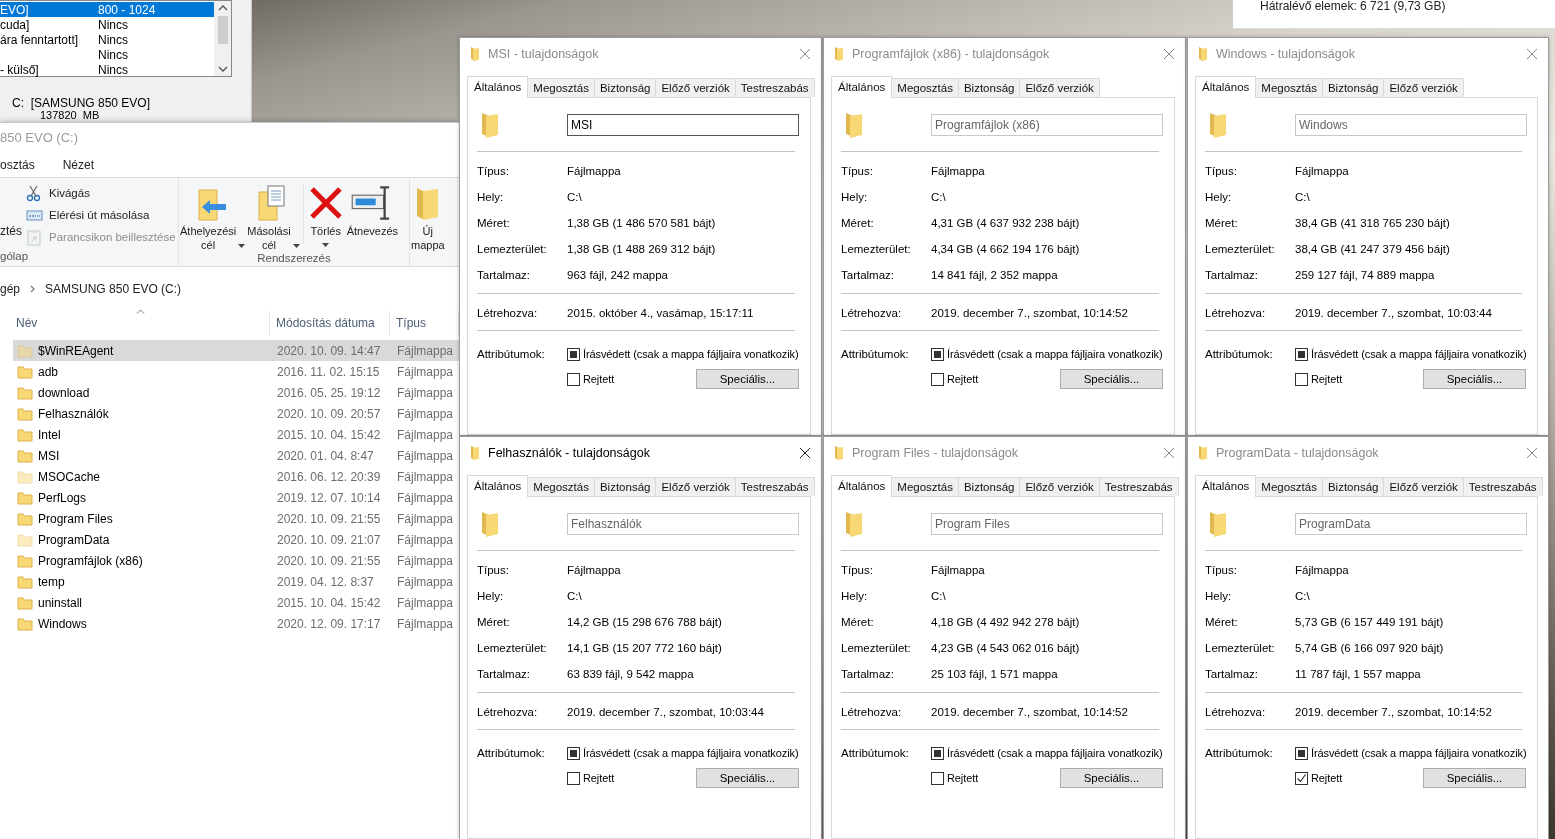 This screenshot has width=1555, height=839. I want to click on delete-button: Törlés, so click(325, 217).